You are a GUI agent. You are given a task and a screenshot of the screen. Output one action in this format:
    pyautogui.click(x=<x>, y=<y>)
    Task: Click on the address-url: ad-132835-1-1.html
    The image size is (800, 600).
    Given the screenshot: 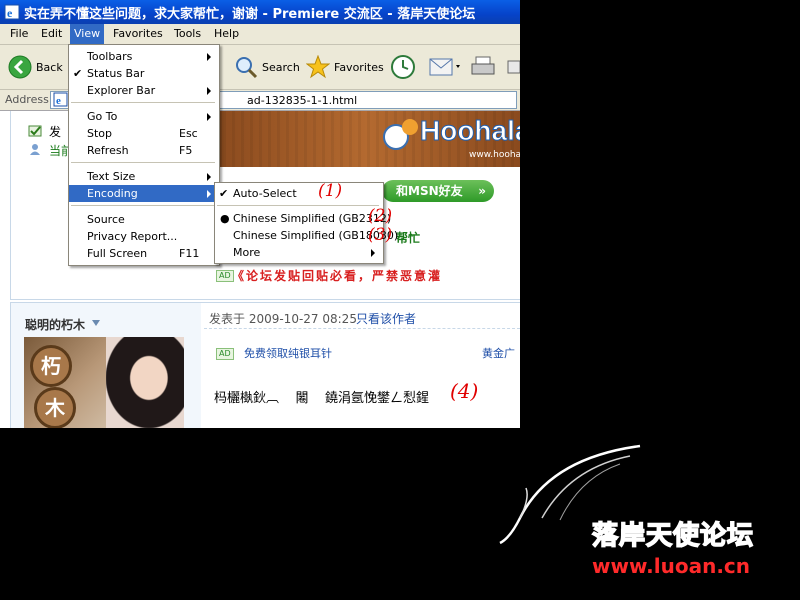 What is the action you would take?
    pyautogui.click(x=302, y=100)
    